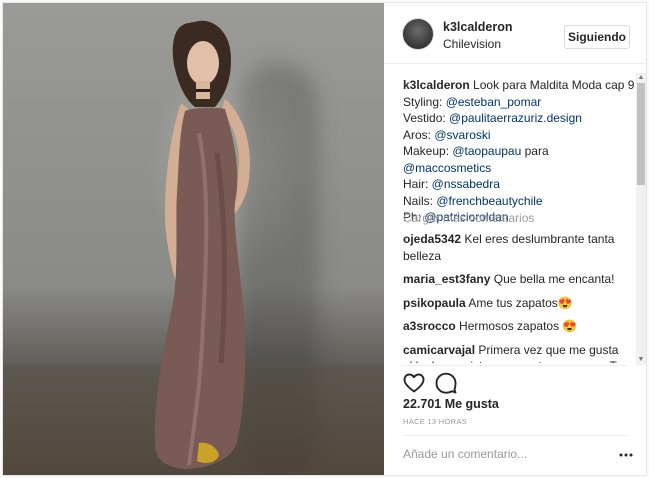  Describe the element at coordinates (451, 404) in the screenshot. I see `likes-count: 22.701 Me gusta` at that location.